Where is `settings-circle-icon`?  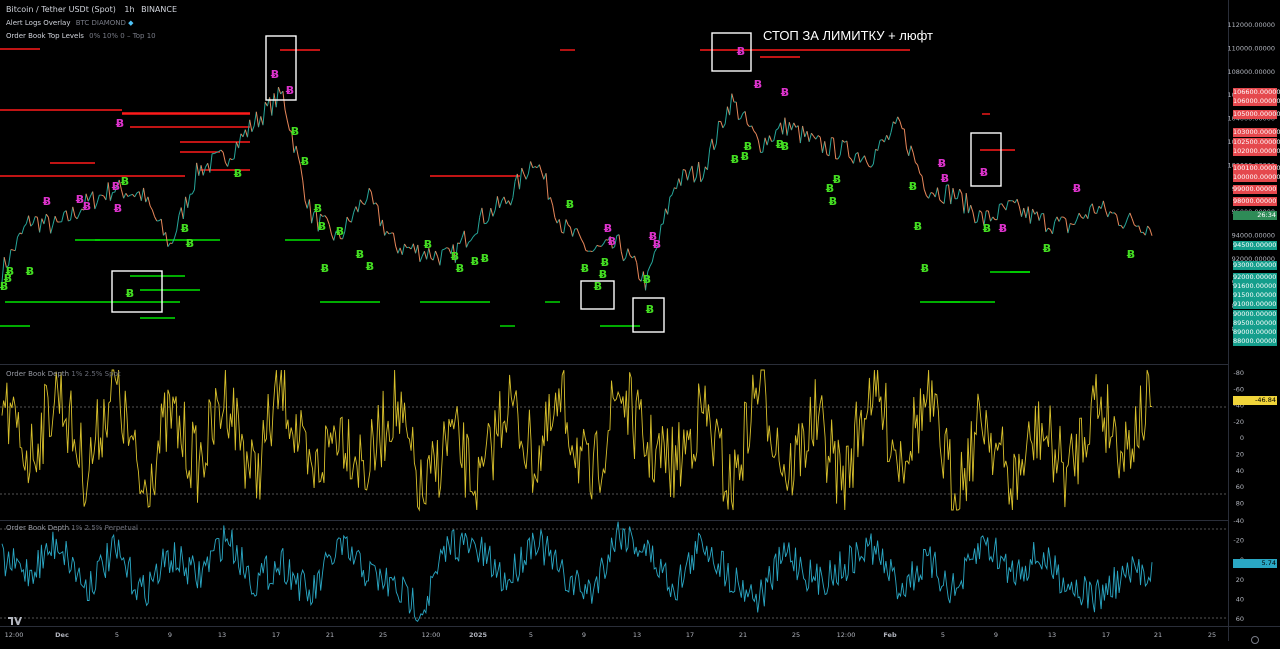 settings-circle-icon is located at coordinates (1255, 635).